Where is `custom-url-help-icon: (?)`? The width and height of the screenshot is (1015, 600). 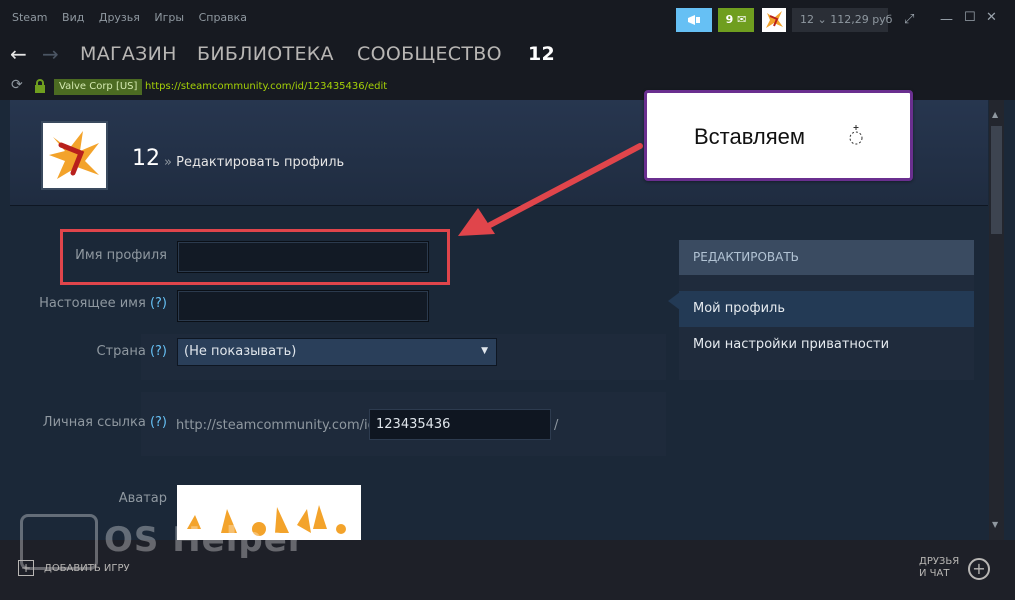 custom-url-help-icon: (?) is located at coordinates (158, 422).